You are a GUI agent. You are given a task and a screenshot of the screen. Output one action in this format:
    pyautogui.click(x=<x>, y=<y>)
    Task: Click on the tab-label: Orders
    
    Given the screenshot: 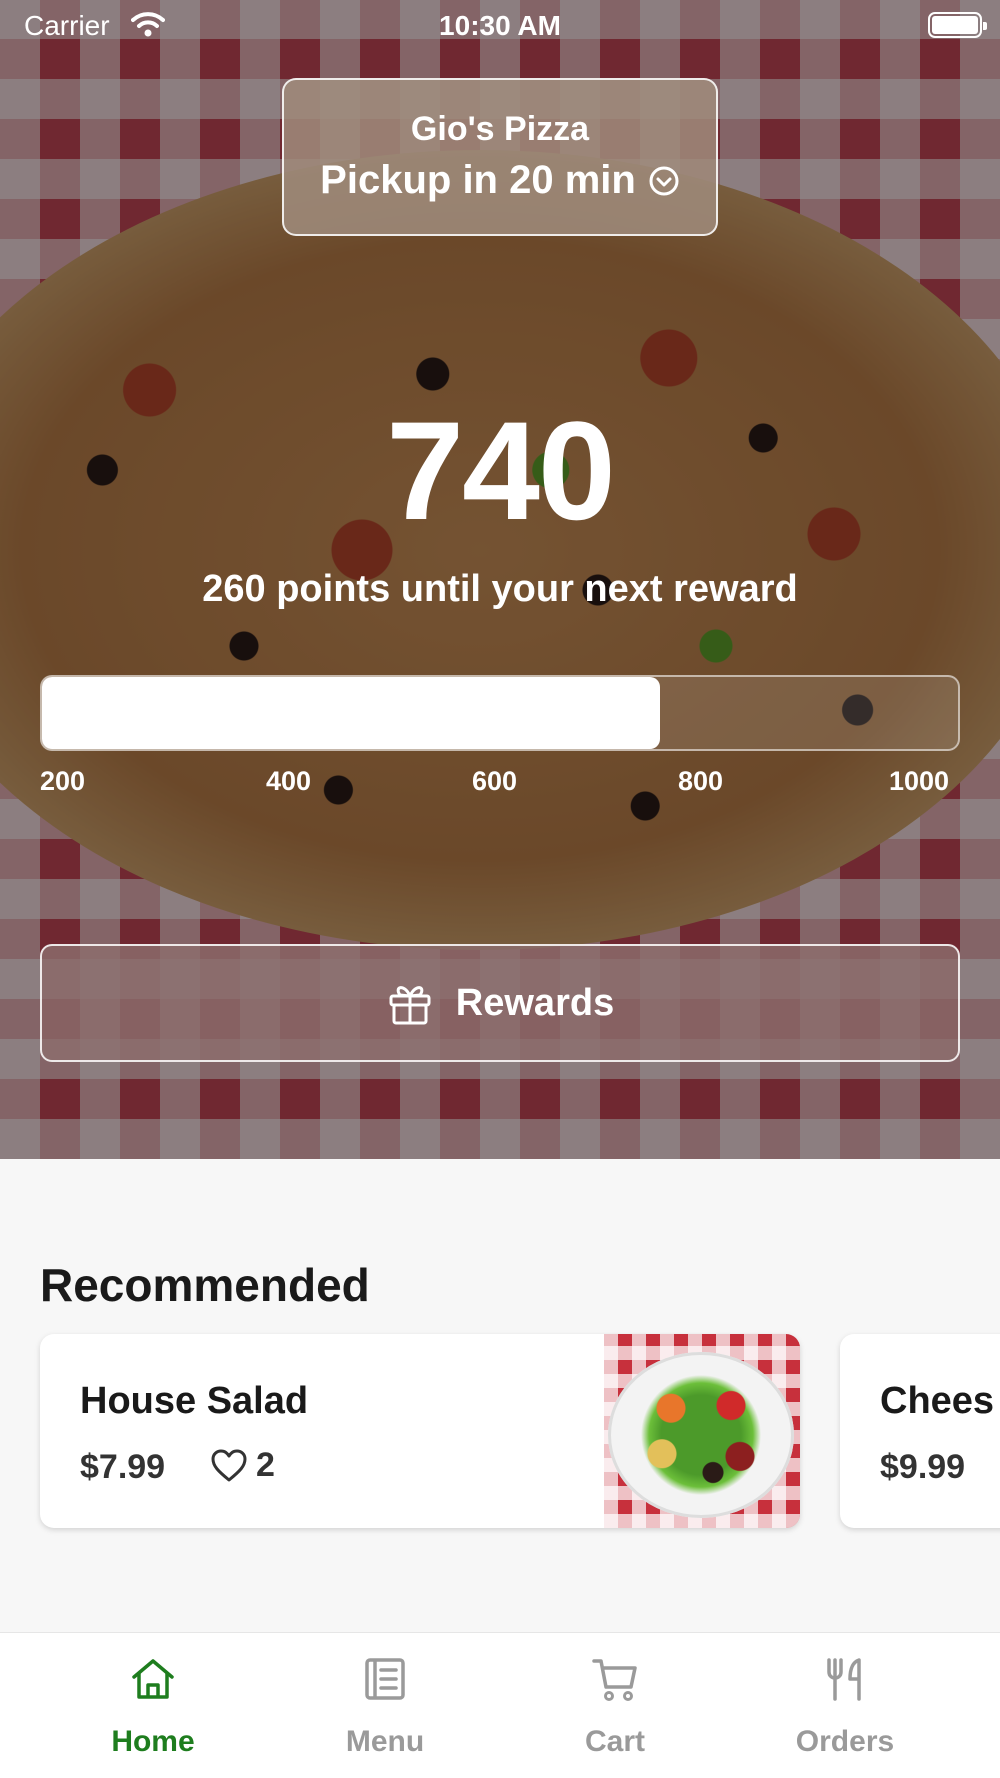 What is the action you would take?
    pyautogui.click(x=845, y=1741)
    